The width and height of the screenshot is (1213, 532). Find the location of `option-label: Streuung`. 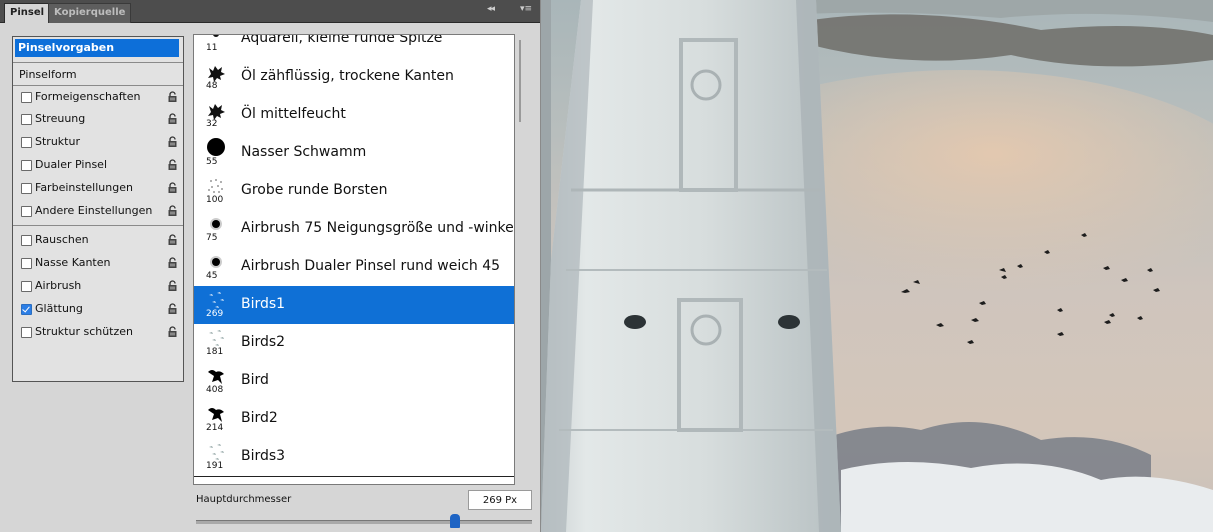

option-label: Streuung is located at coordinates (60, 118).